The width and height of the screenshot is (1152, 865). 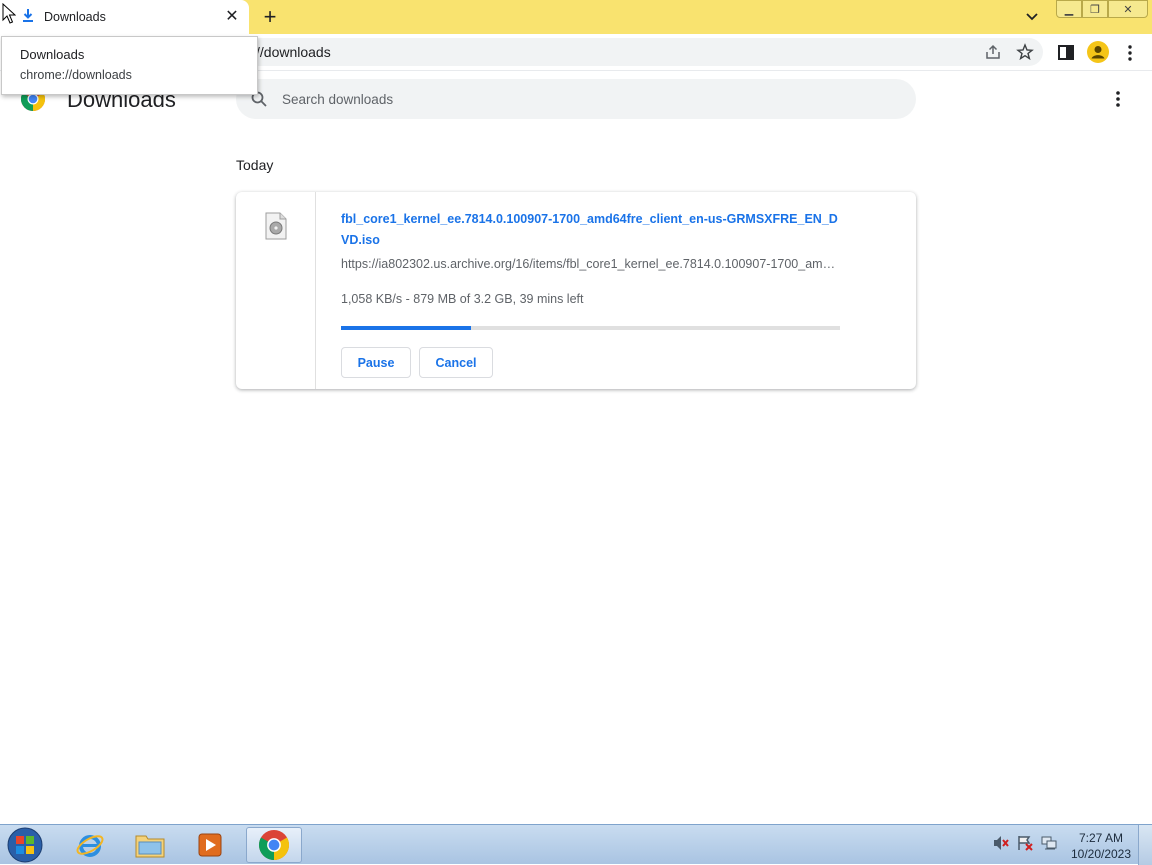 I want to click on share-icon, so click(x=993, y=52).